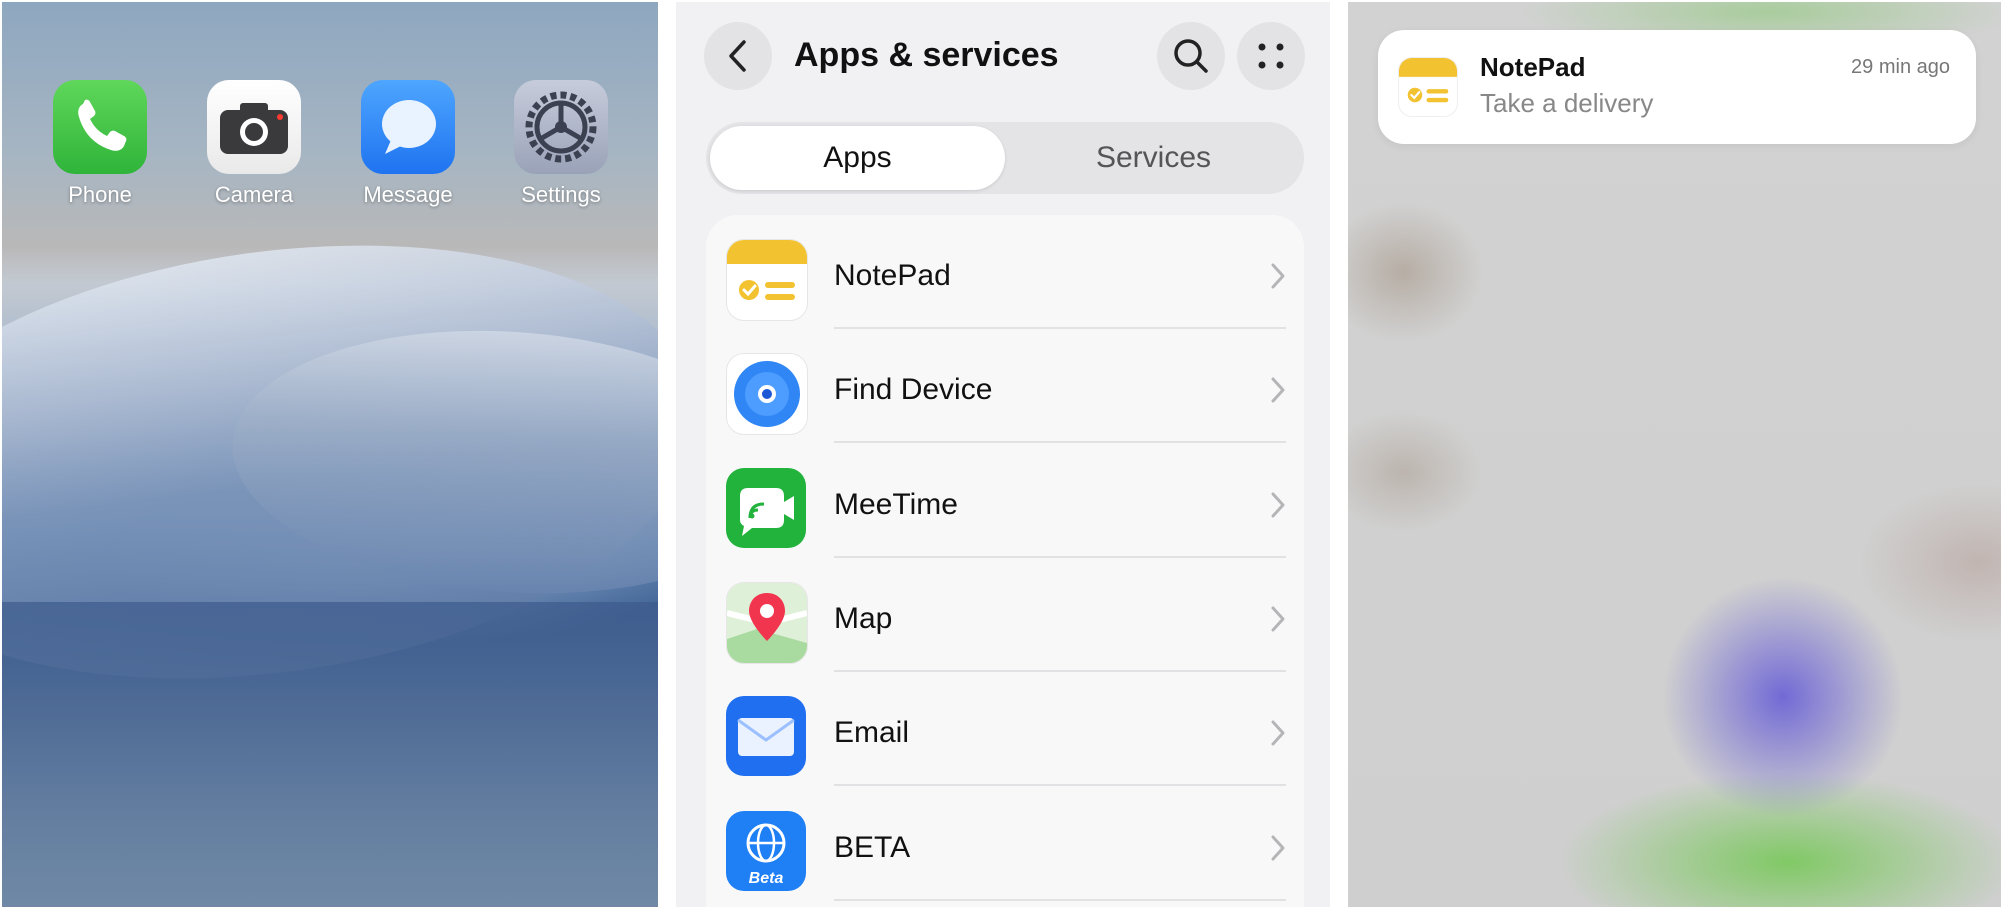 The height and width of the screenshot is (907, 2001). Describe the element at coordinates (408, 127) in the screenshot. I see `message-icon` at that location.